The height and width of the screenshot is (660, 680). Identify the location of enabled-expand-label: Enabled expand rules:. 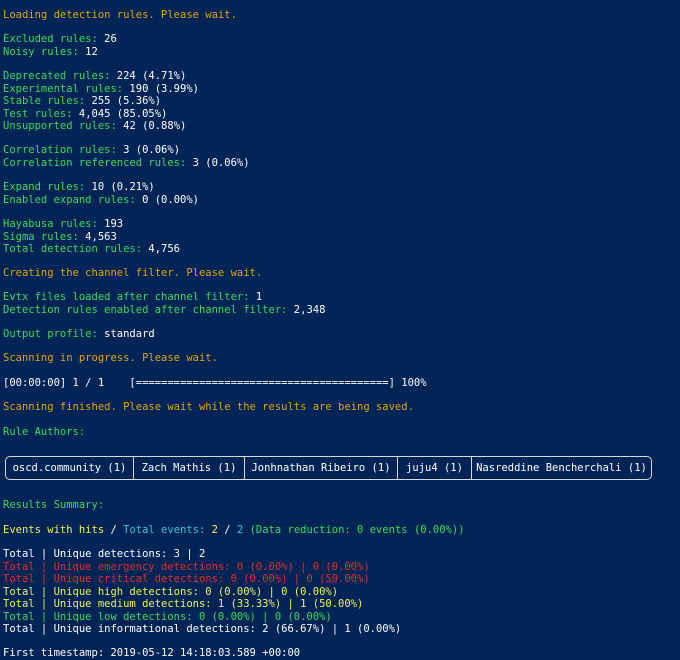
(69, 199).